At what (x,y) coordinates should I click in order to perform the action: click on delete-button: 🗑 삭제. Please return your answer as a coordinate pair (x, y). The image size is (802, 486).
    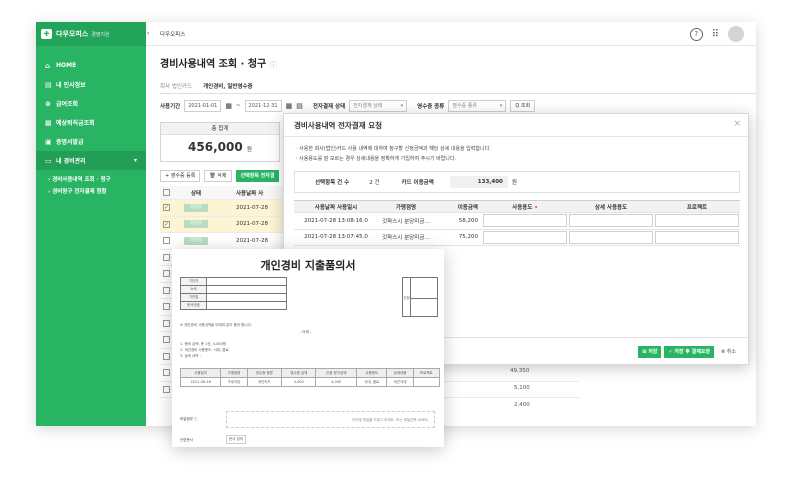
    Looking at the image, I should click on (218, 176).